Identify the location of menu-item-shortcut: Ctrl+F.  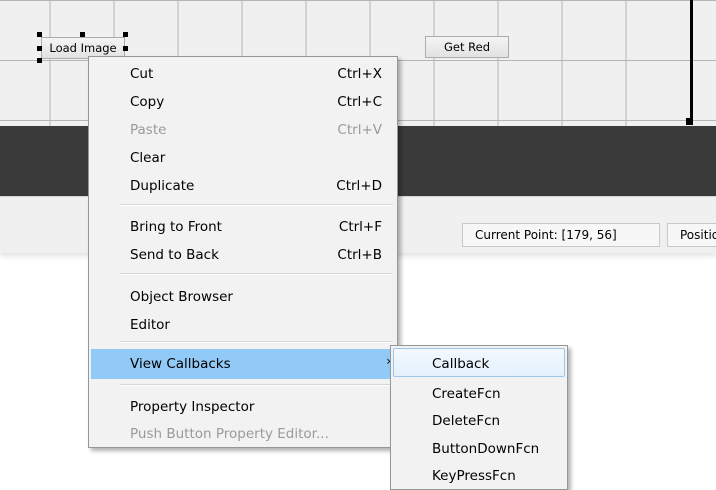
(360, 227).